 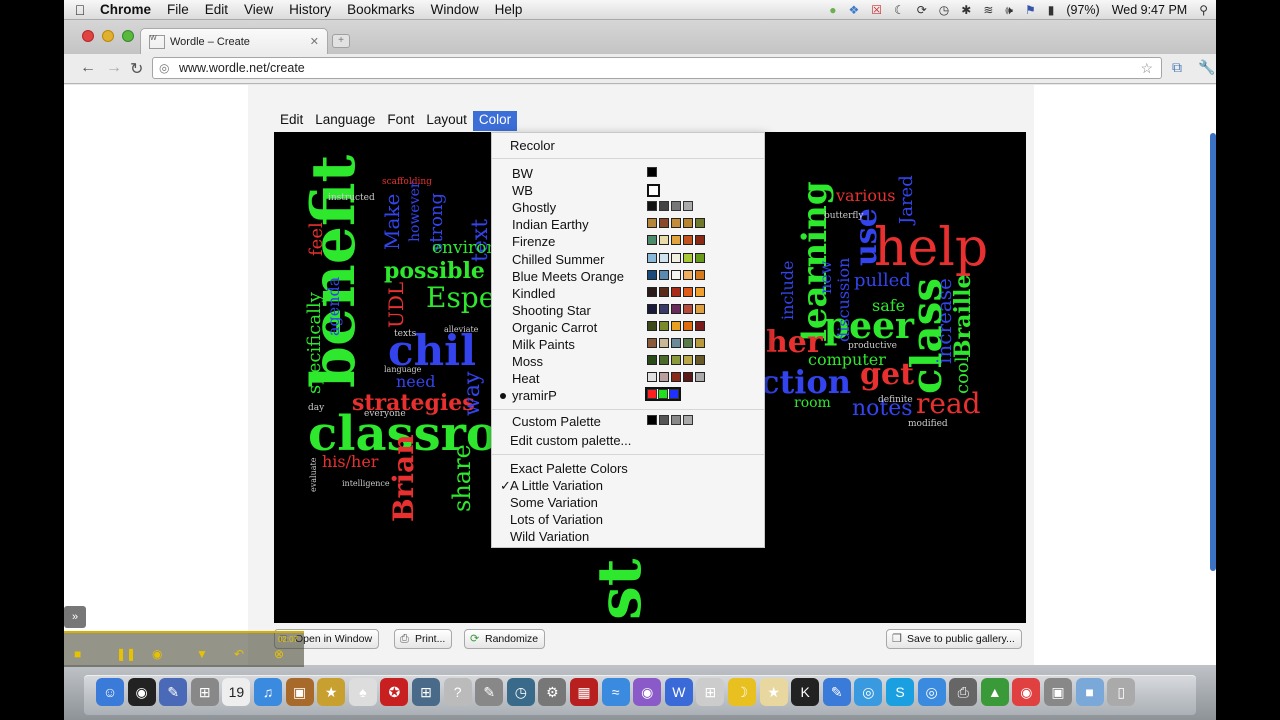 What do you see at coordinates (331, 692) in the screenshot?
I see `star-app-icon: ★` at bounding box center [331, 692].